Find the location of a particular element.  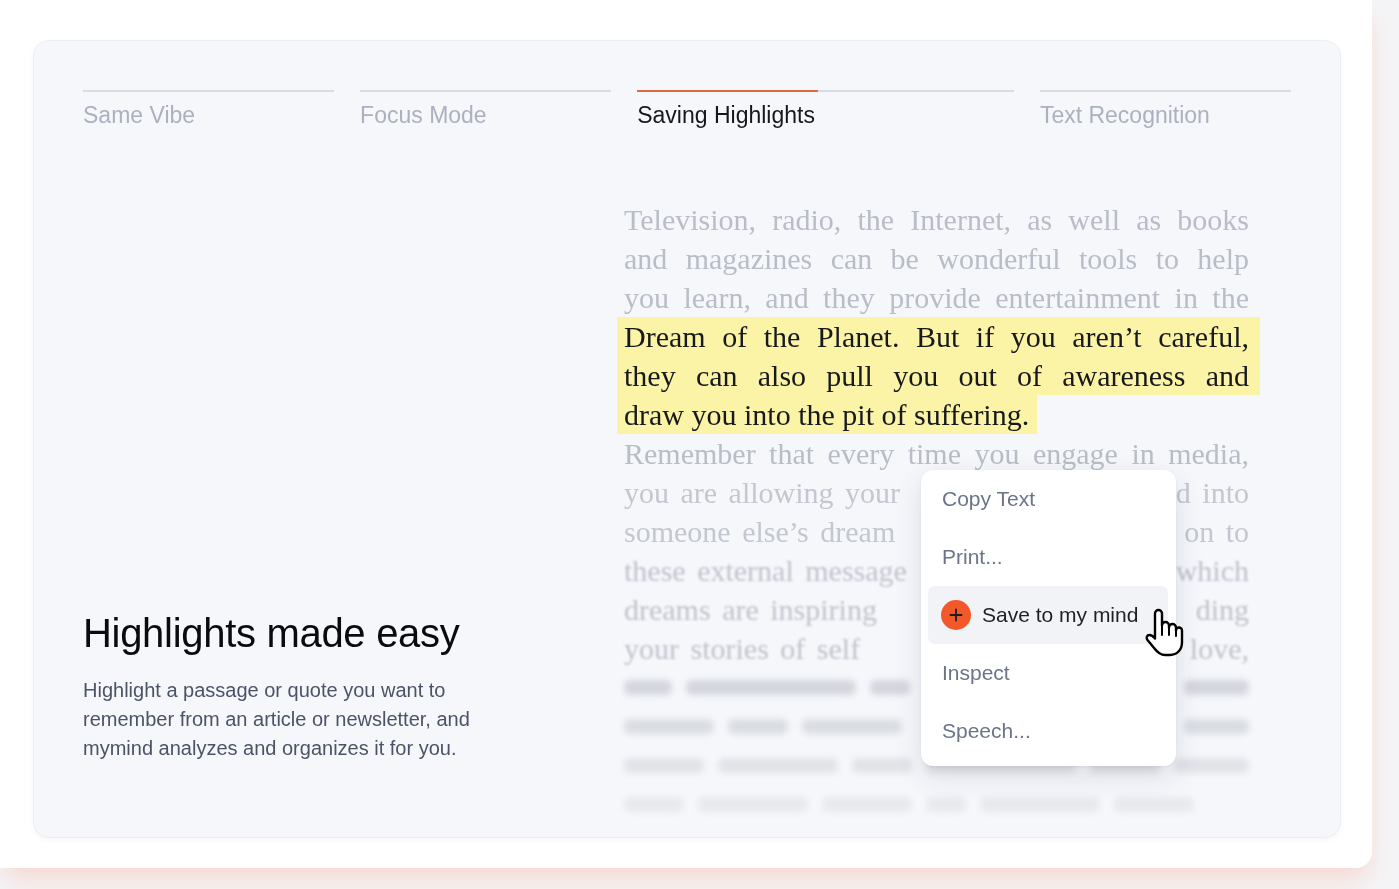

article-line: Television, radio, the Internet, as well as books is located at coordinates (936, 219).